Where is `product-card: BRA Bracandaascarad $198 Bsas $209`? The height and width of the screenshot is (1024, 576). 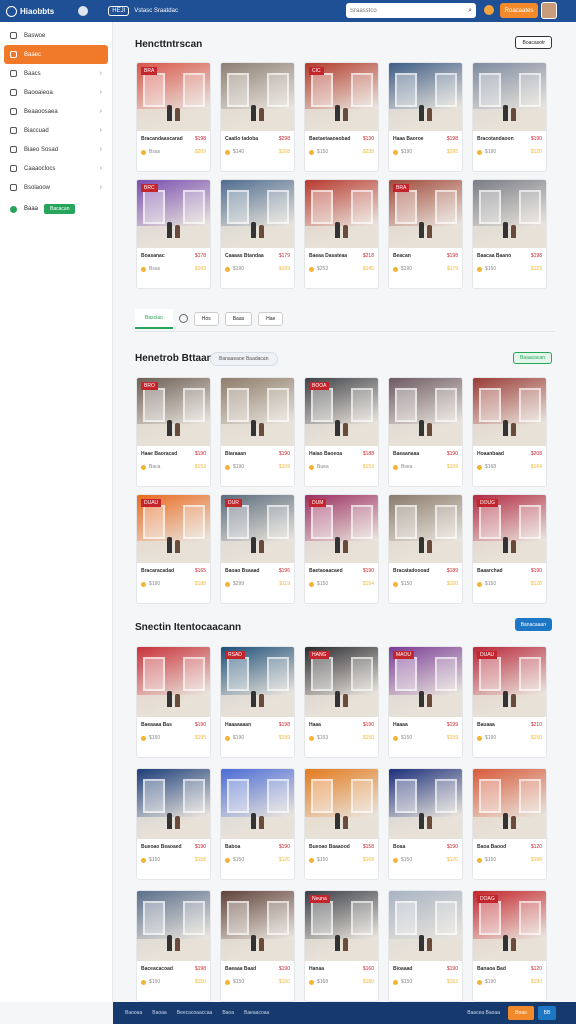 product-card: BRA Bracandaascarad $198 Bsas $209 is located at coordinates (173, 117).